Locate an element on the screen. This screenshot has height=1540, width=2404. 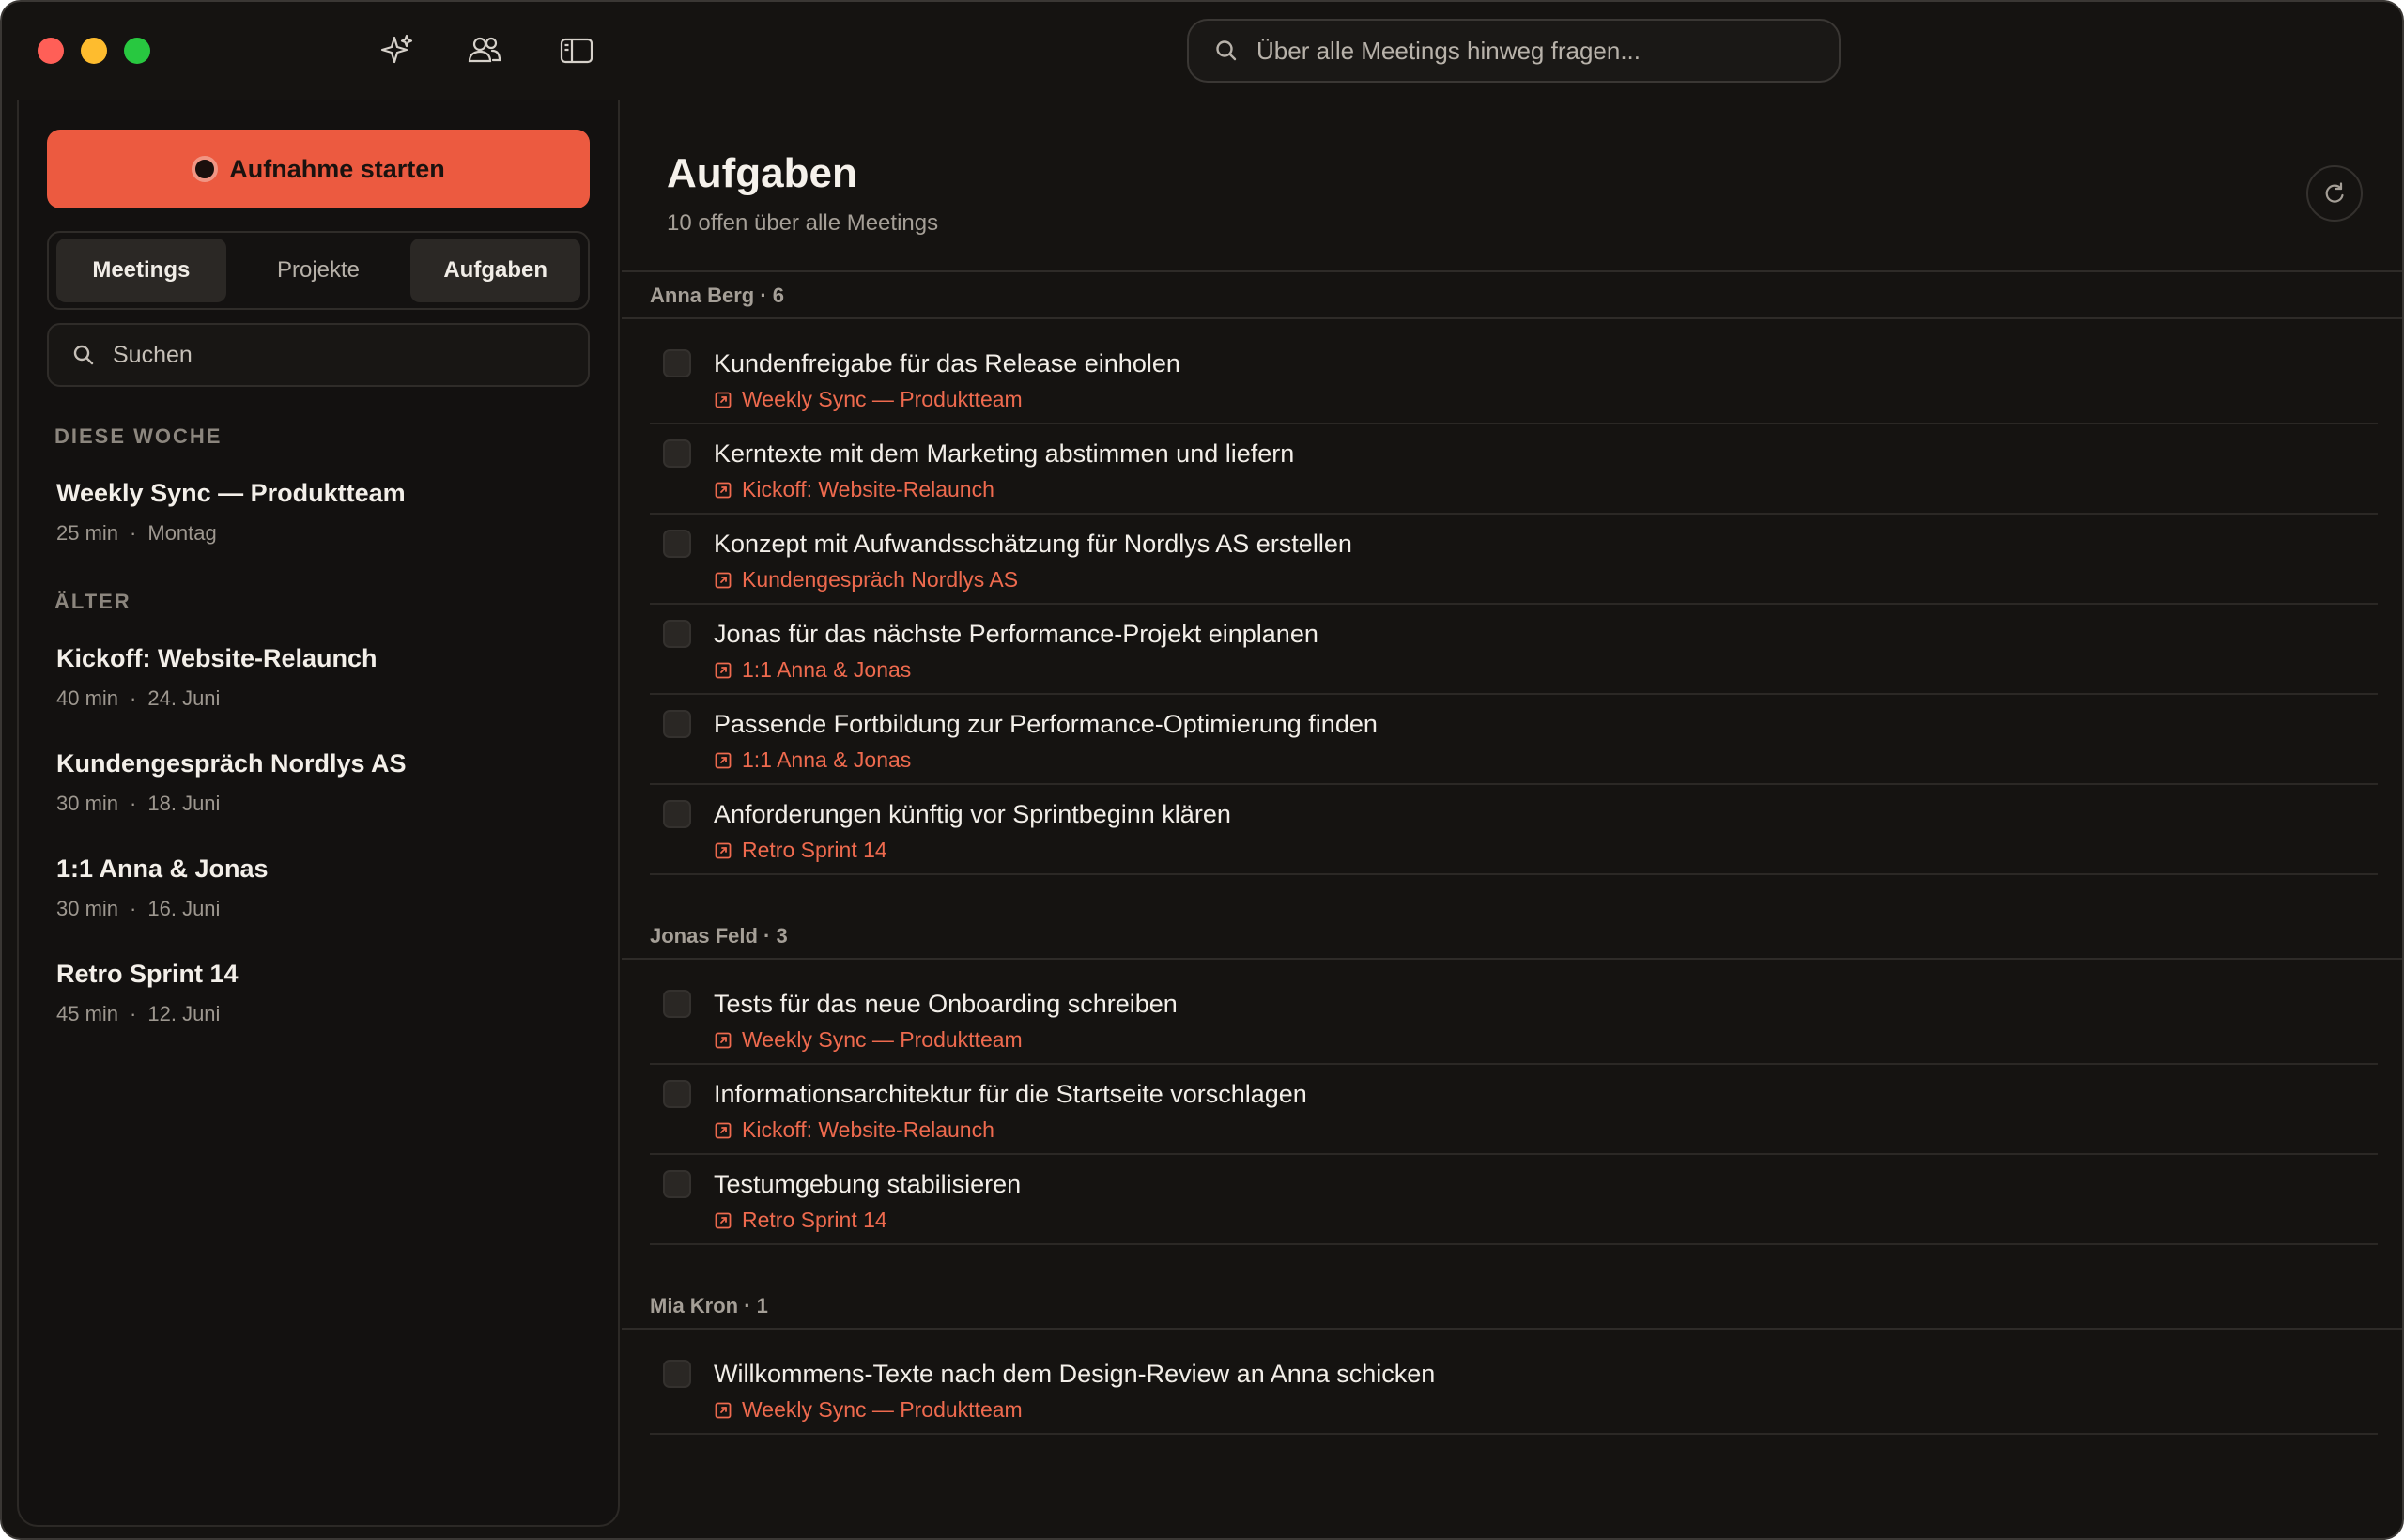
zoom-window-button is located at coordinates (137, 51).